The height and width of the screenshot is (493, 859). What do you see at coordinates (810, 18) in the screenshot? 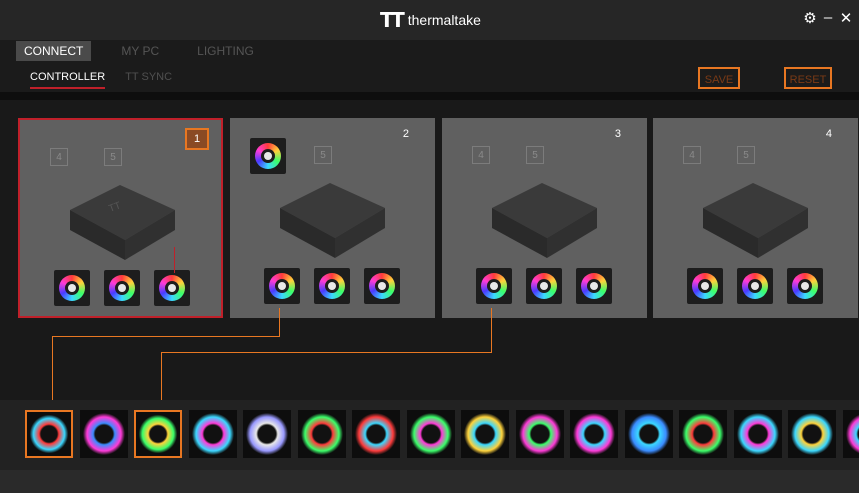
I see `gear-icon: ⚙` at bounding box center [810, 18].